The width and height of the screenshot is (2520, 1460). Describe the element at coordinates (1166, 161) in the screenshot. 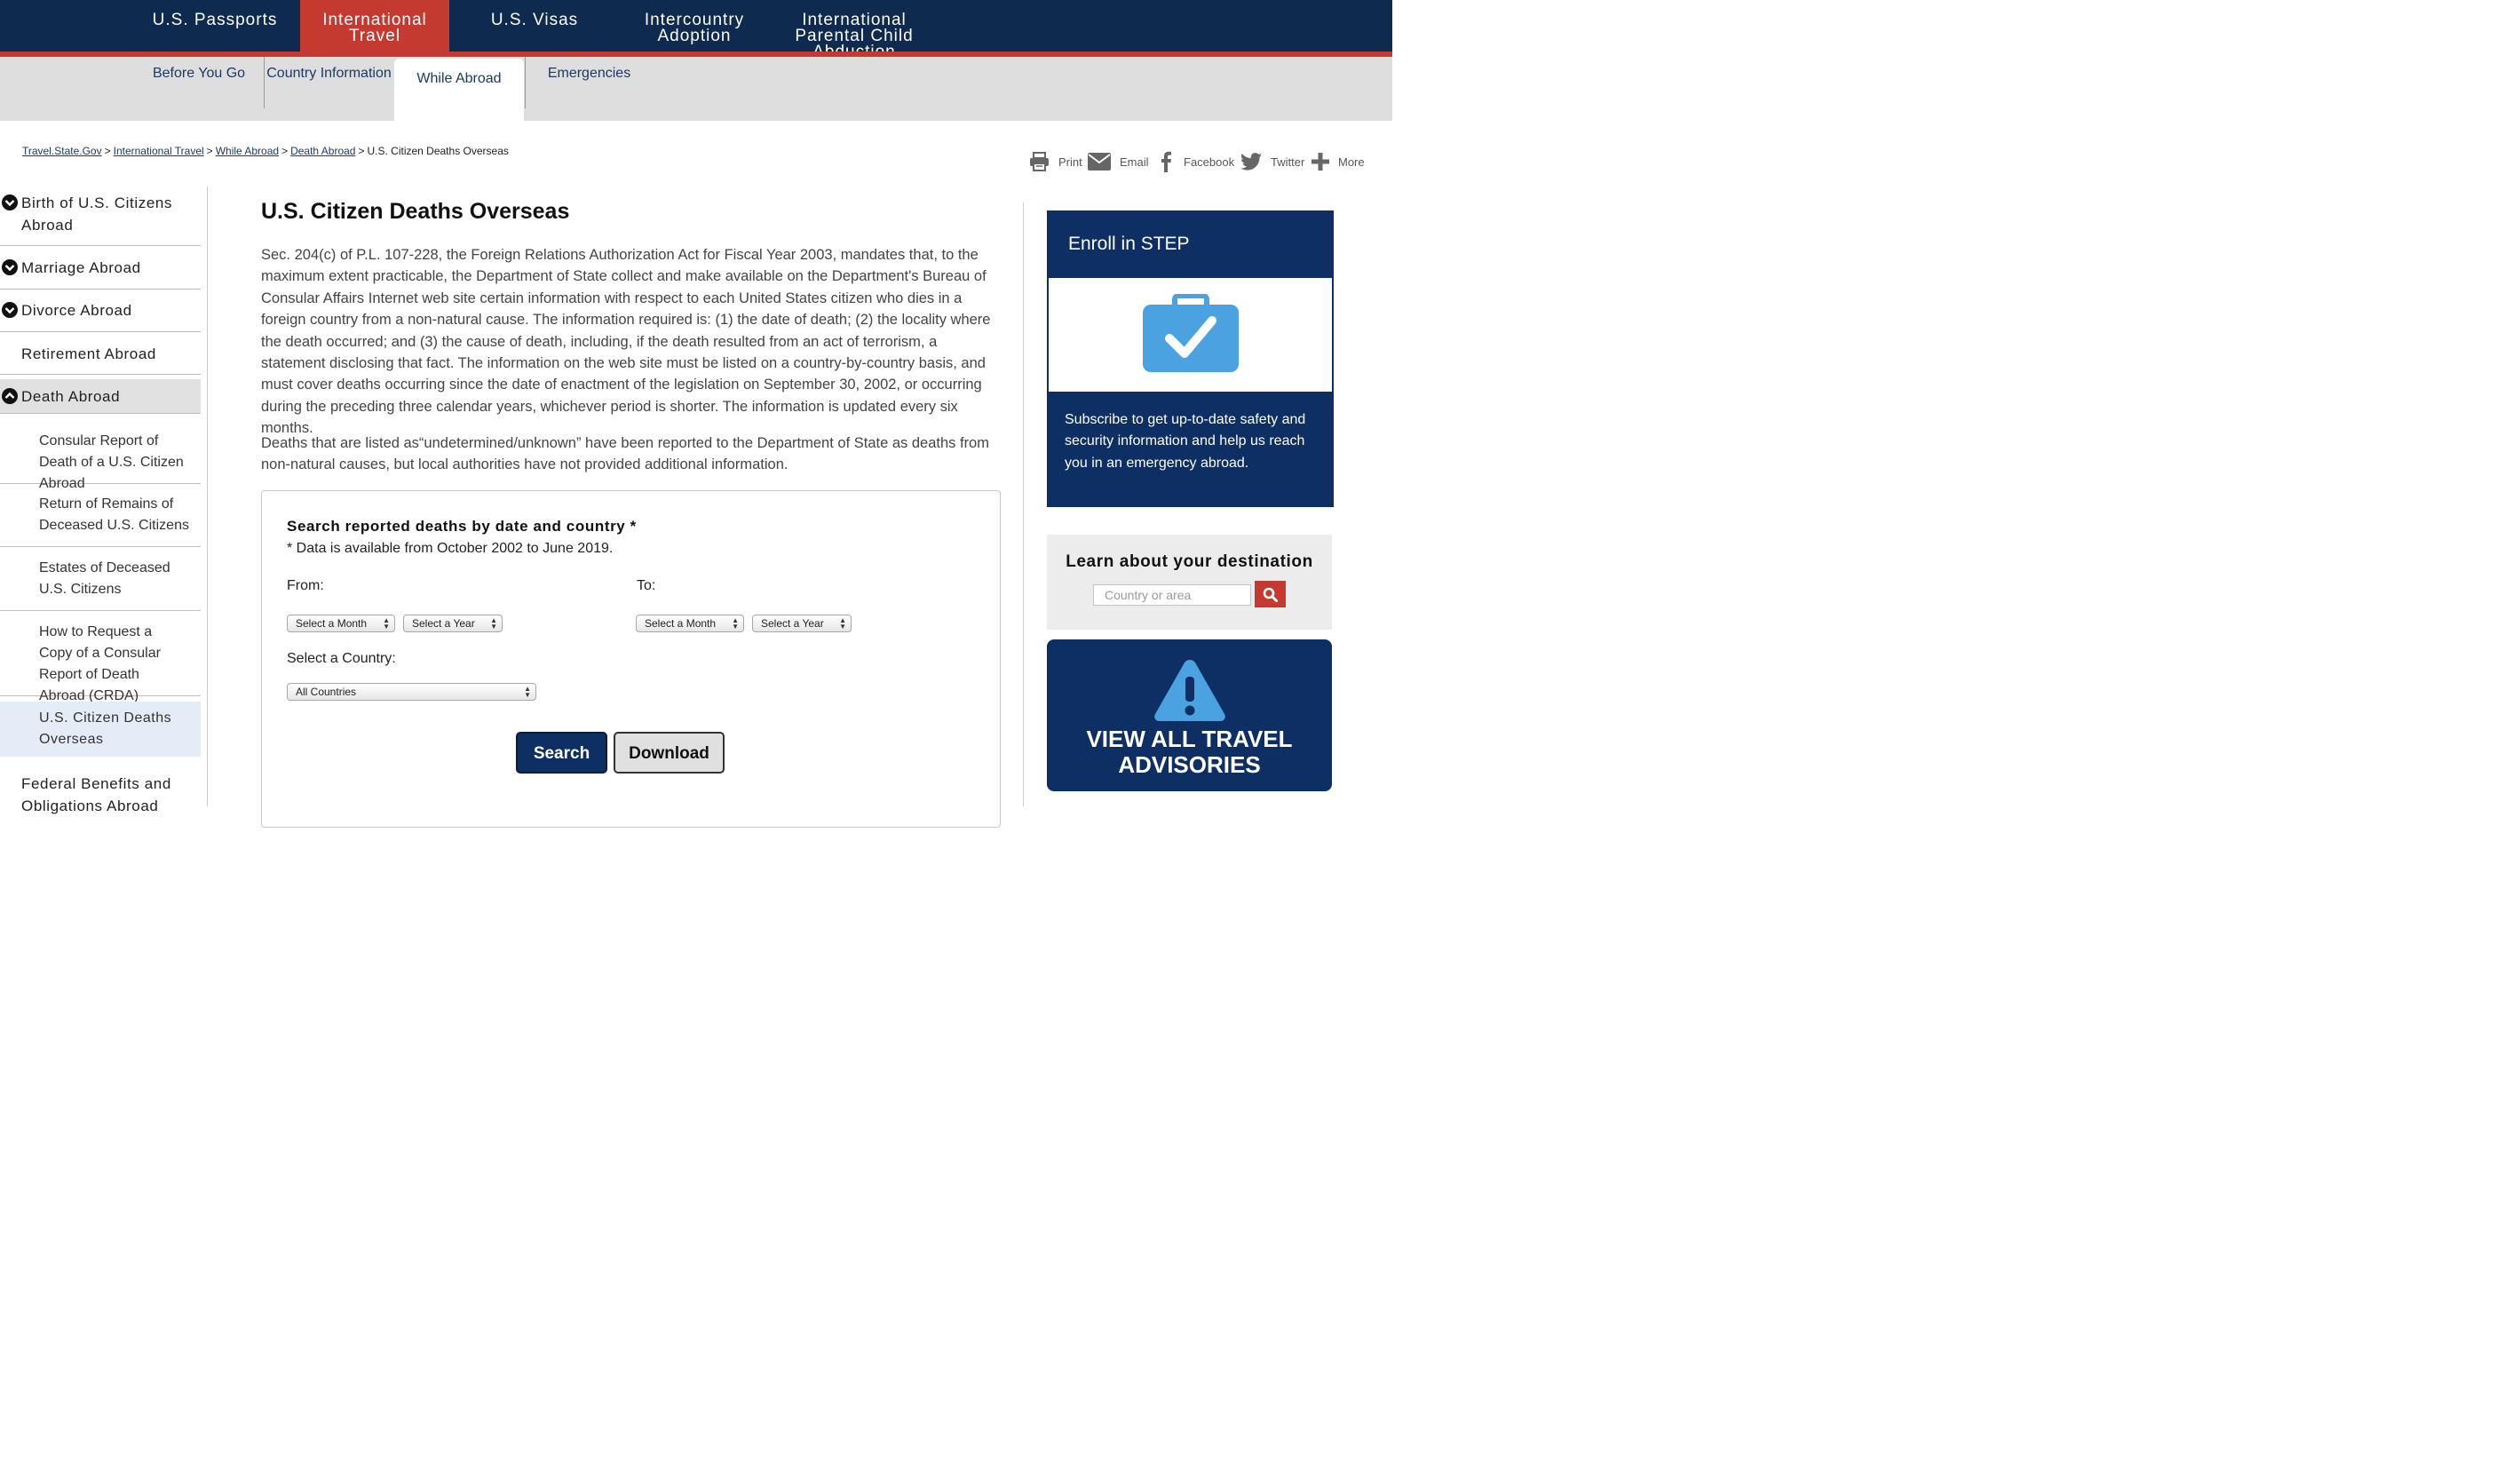

I see `facebook-icon` at that location.